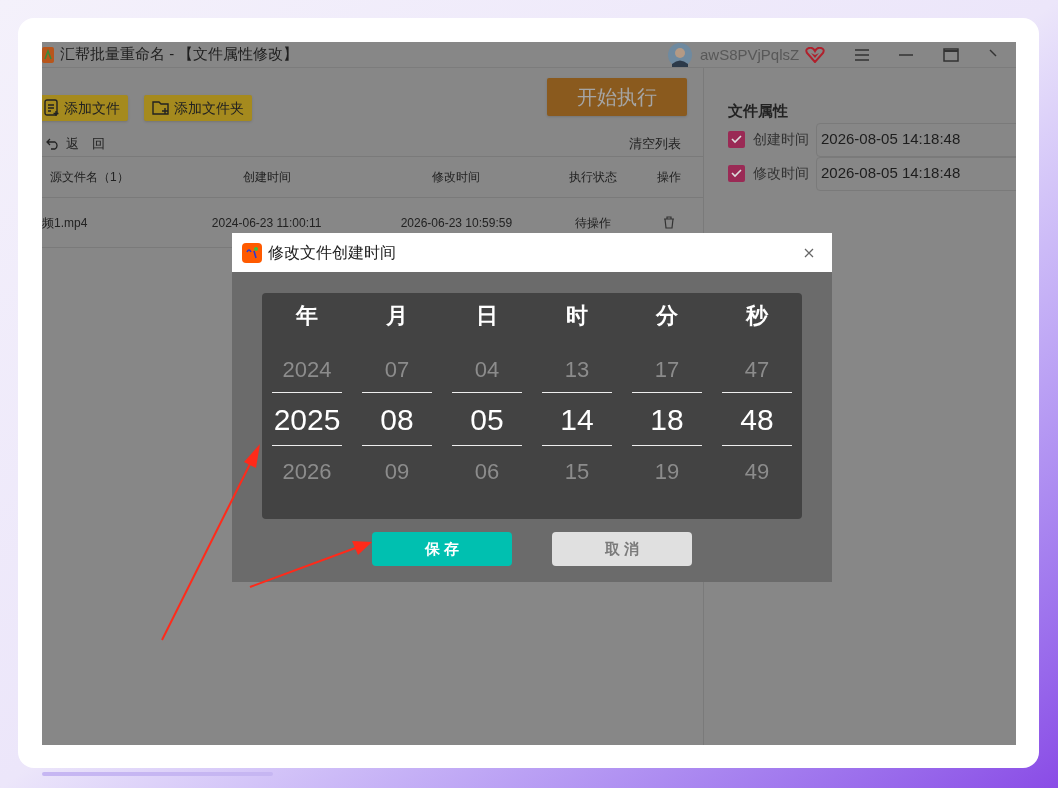 The image size is (1058, 788). What do you see at coordinates (862, 55) in the screenshot?
I see `menu-icon` at bounding box center [862, 55].